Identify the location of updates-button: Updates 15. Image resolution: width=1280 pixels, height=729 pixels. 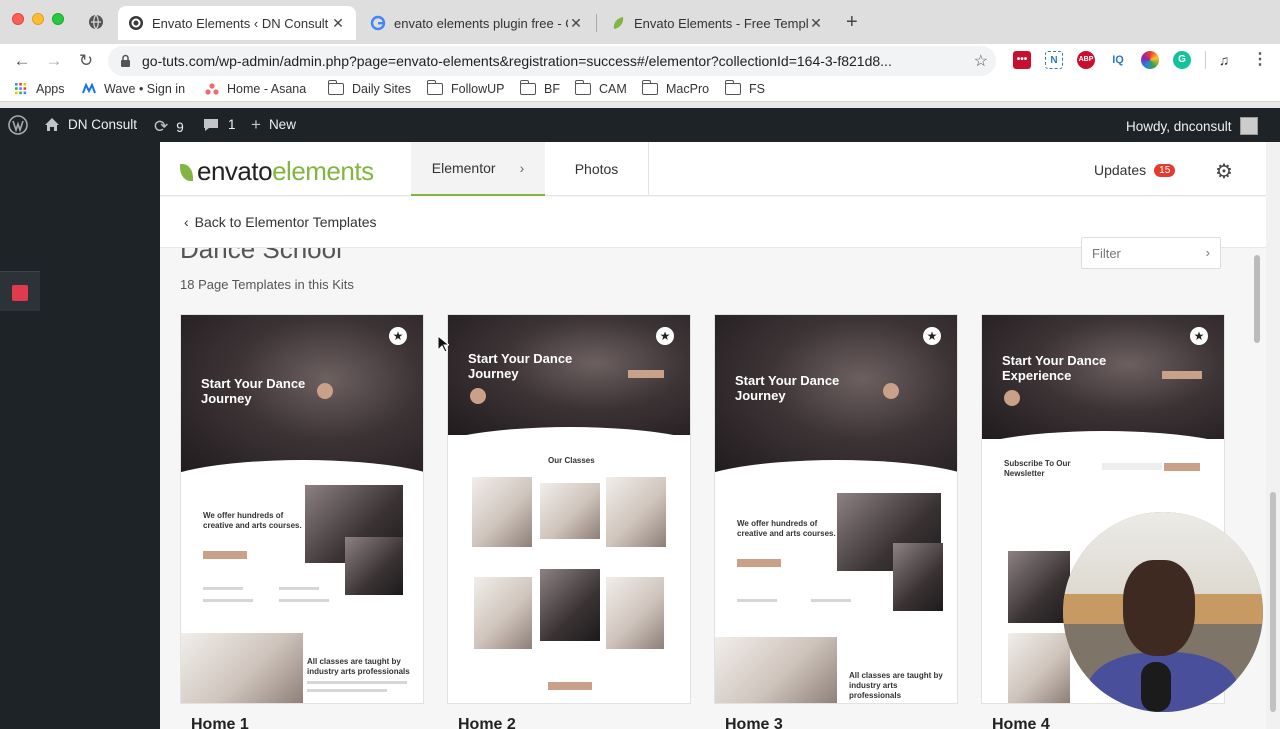
(1135, 170).